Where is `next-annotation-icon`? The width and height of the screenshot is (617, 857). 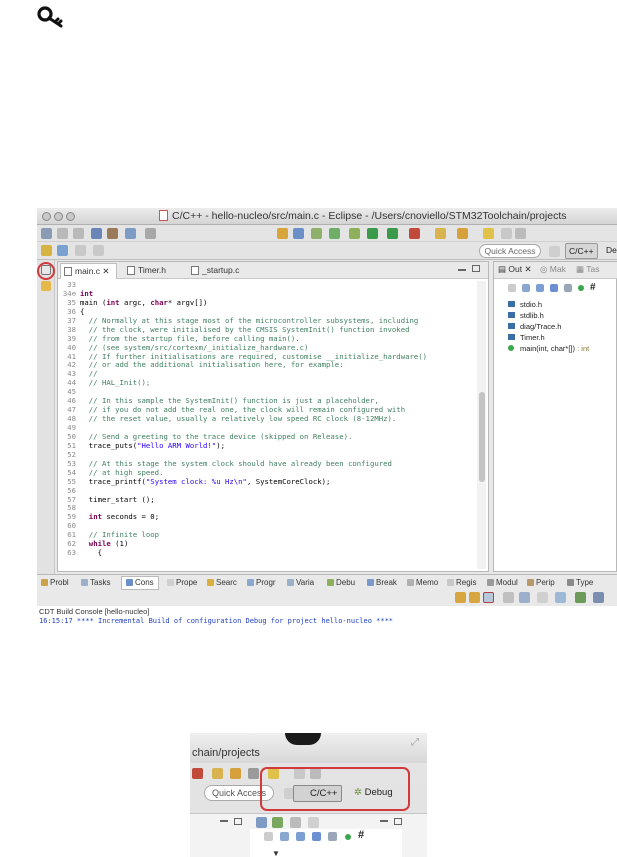
next-annotation-icon is located at coordinates (62, 250).